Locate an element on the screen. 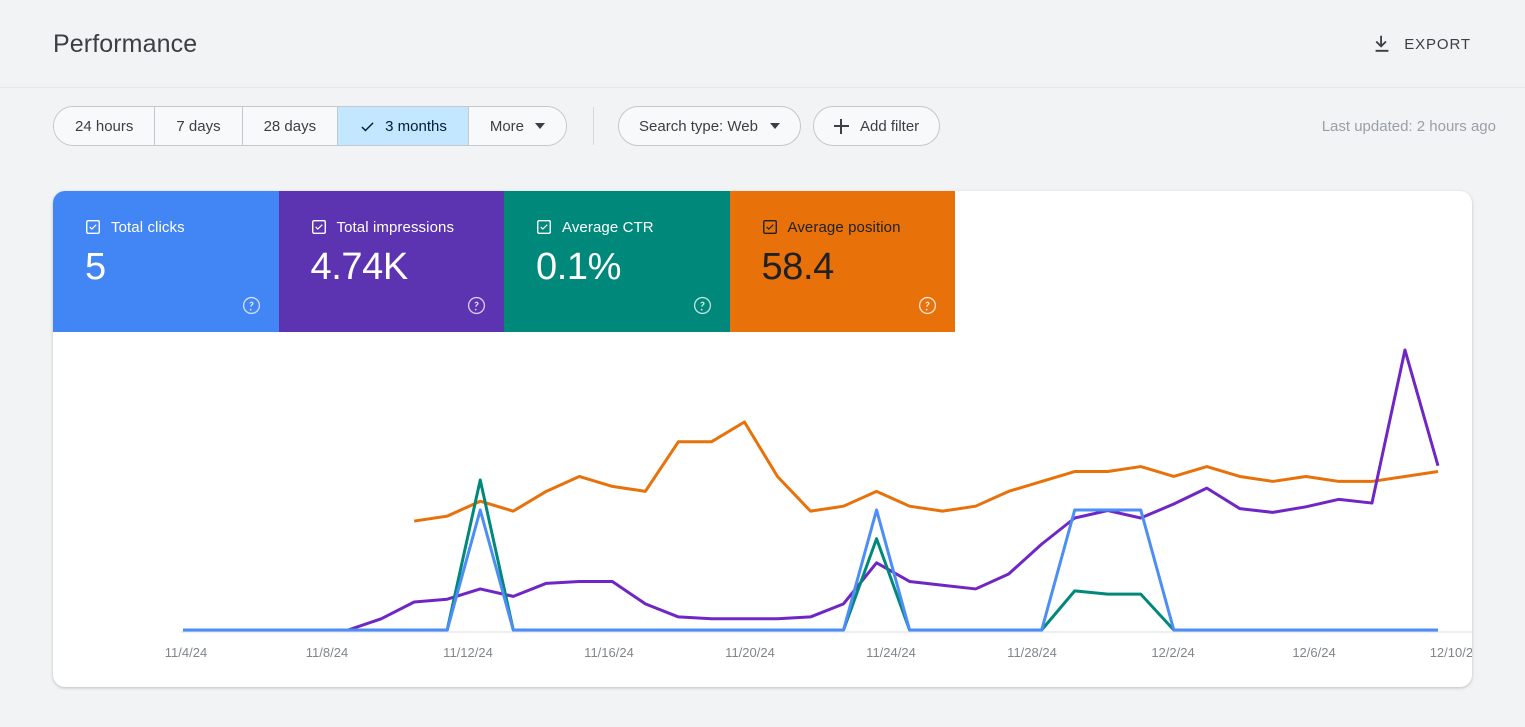 This screenshot has width=1525, height=727. metric-card-total-impressions: Total impressions 4.74K is located at coordinates (391, 261).